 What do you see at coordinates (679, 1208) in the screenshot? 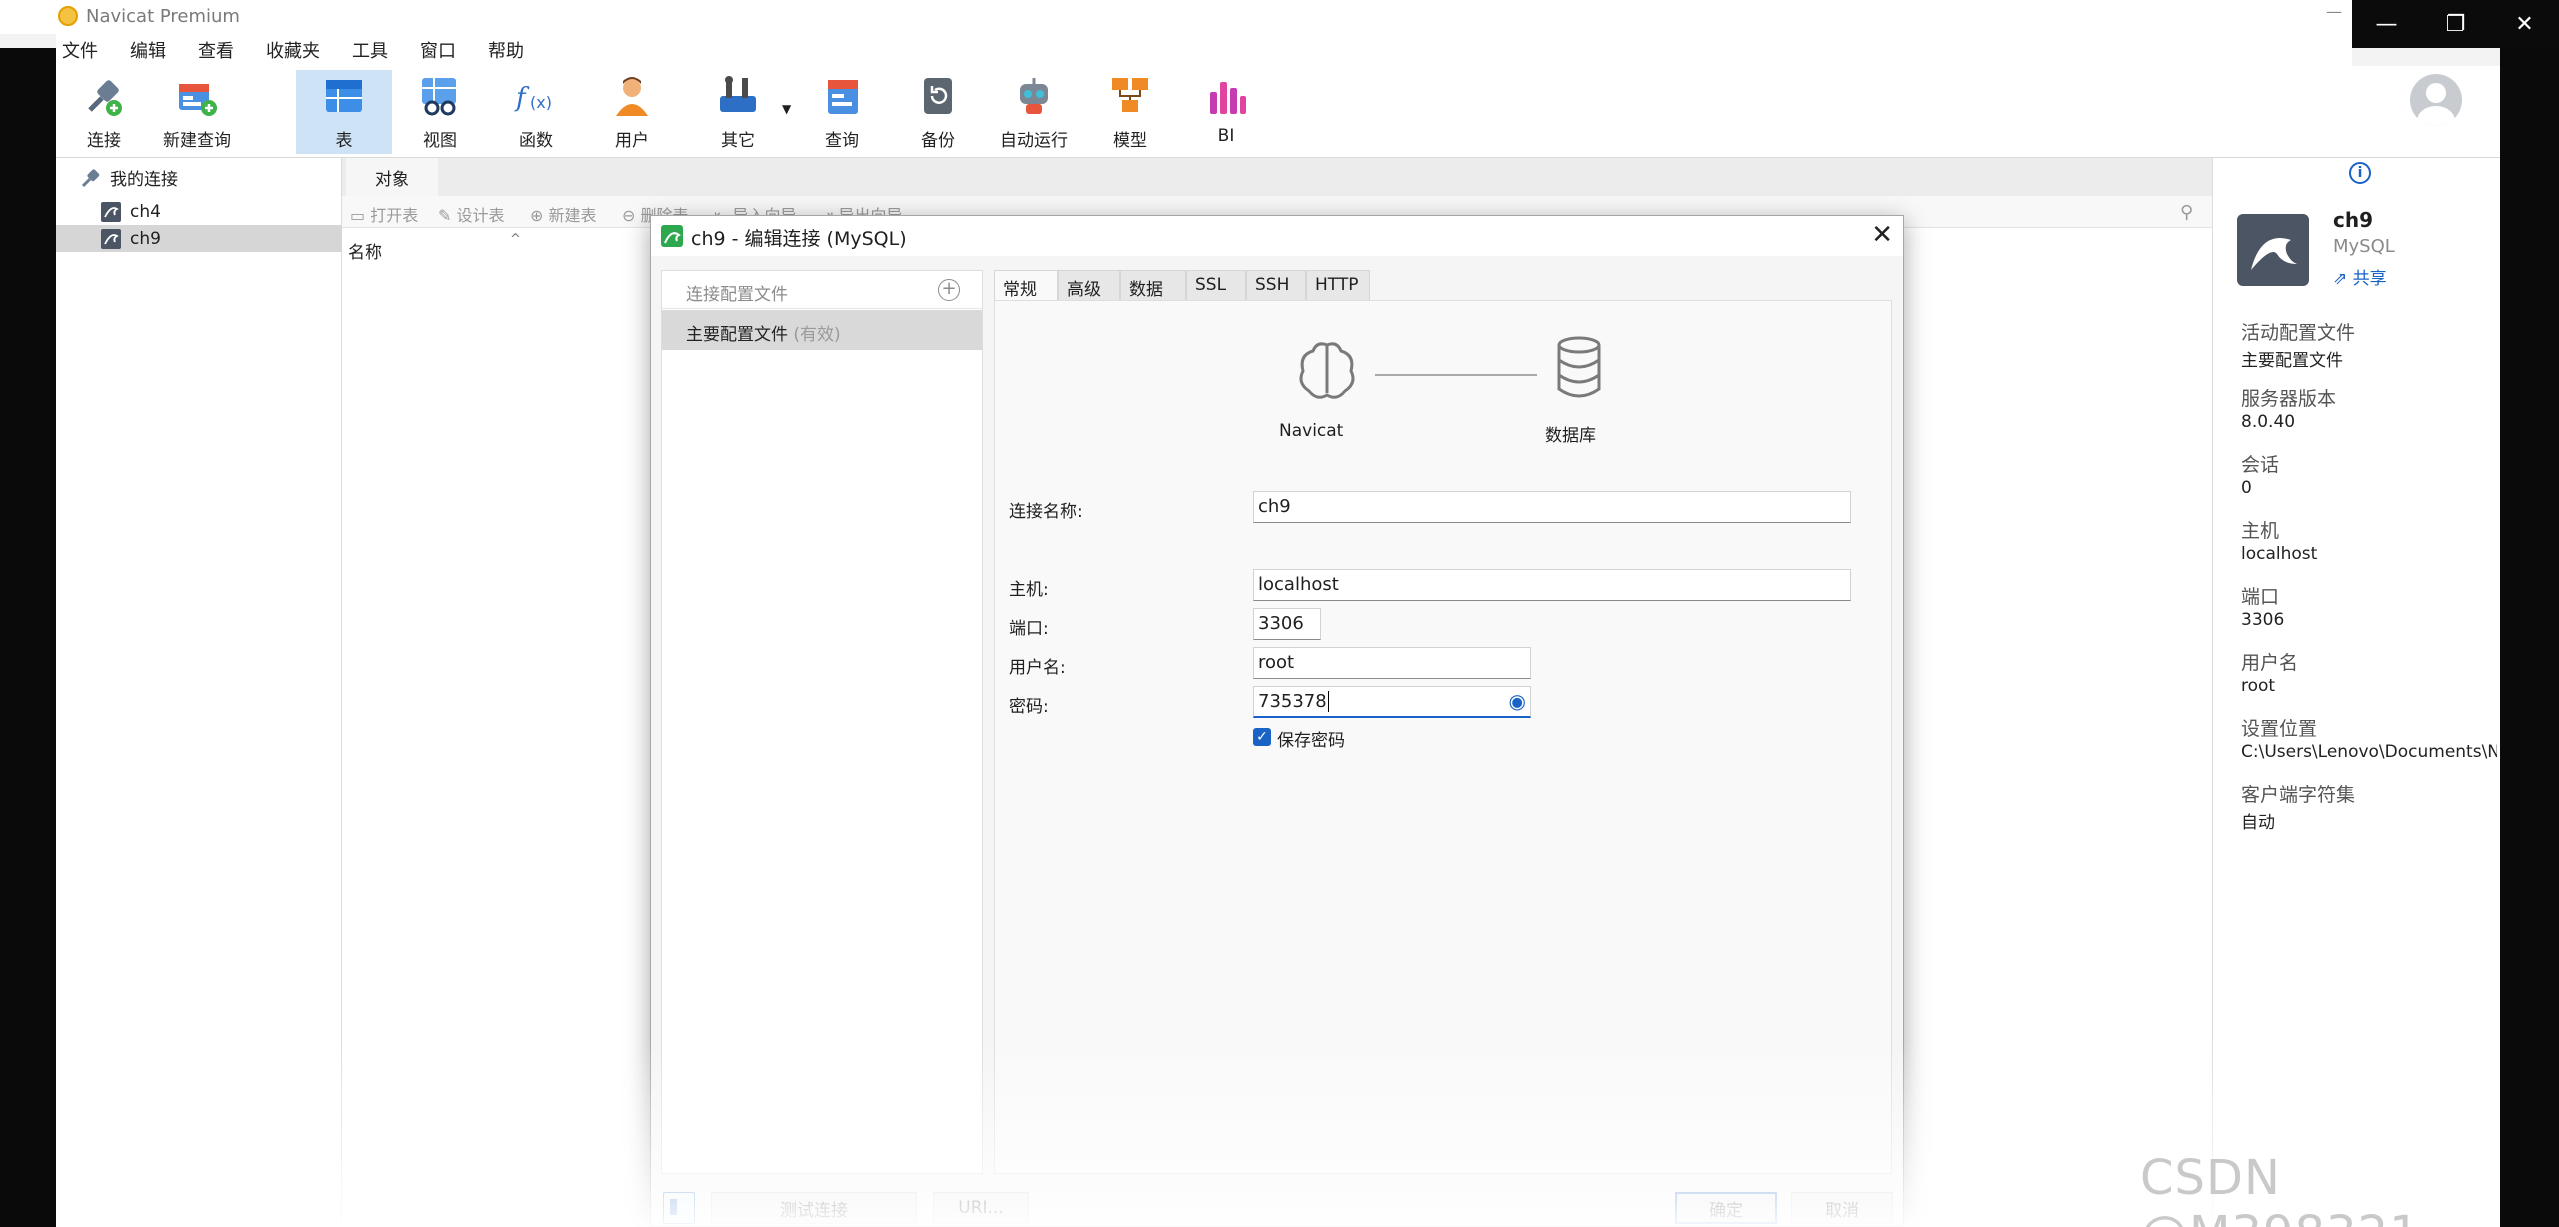
I see `toggle-profile-panel-icon` at bounding box center [679, 1208].